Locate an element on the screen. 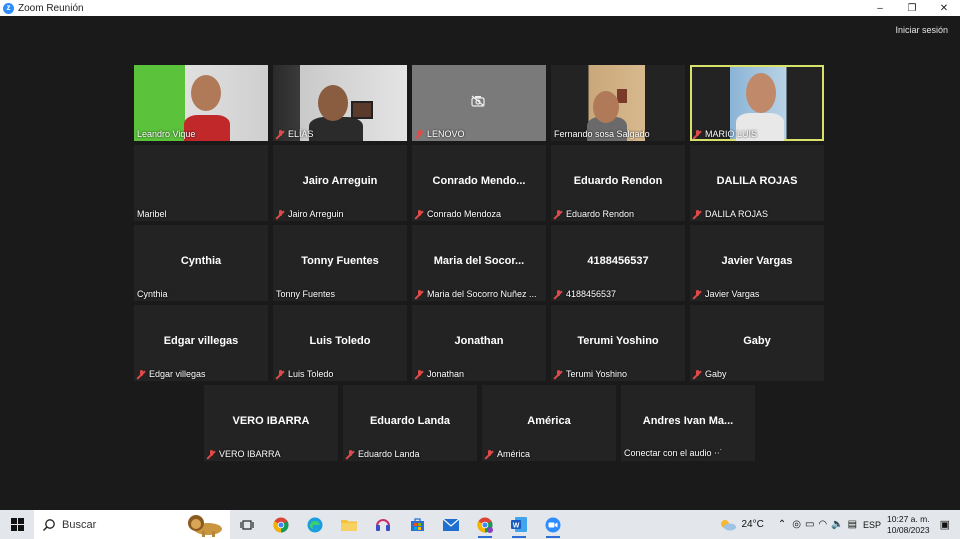  participant-name: Jonathan is located at coordinates (439, 374).